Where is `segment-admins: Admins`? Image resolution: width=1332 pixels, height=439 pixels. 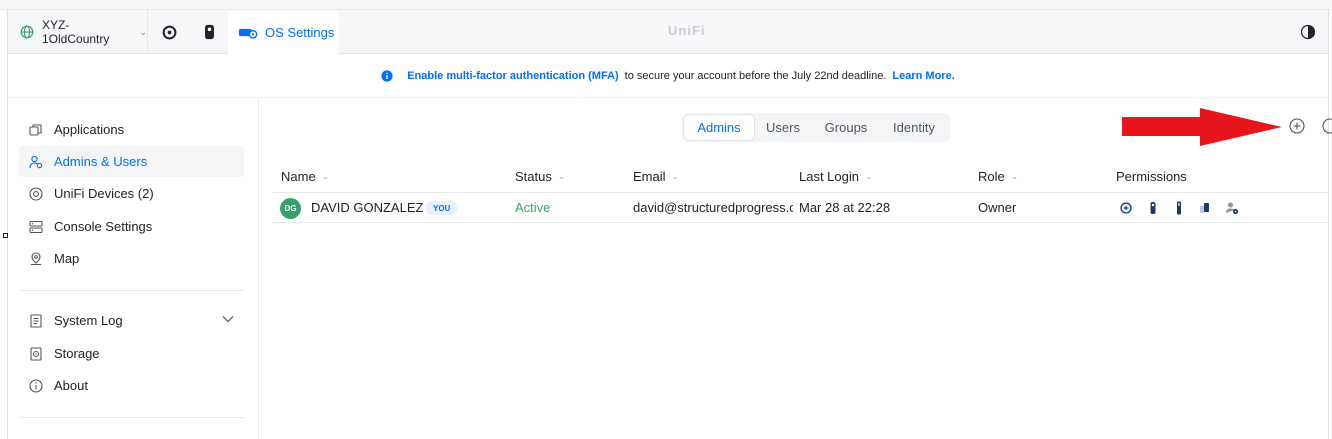
segment-admins: Admins is located at coordinates (719, 127).